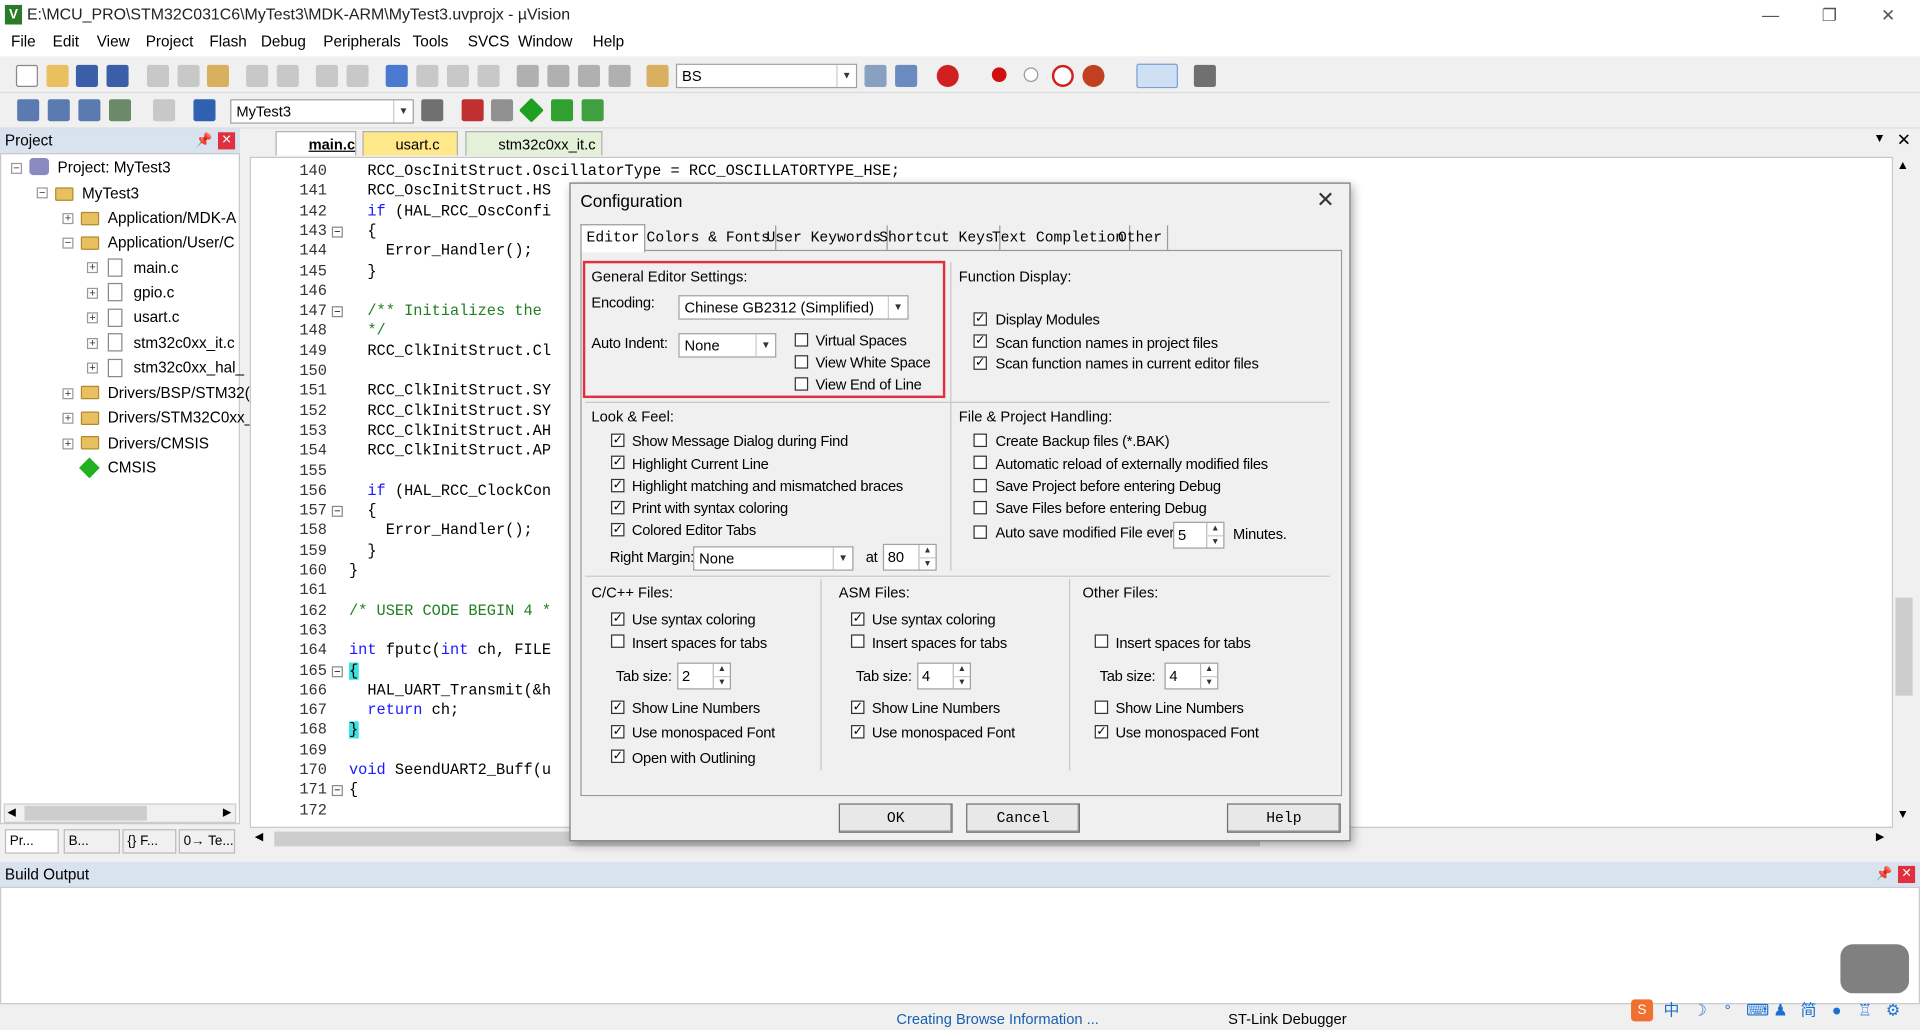 The width and height of the screenshot is (1920, 1030). I want to click on highlight-current-line-checkbox: ✓, so click(618, 462).